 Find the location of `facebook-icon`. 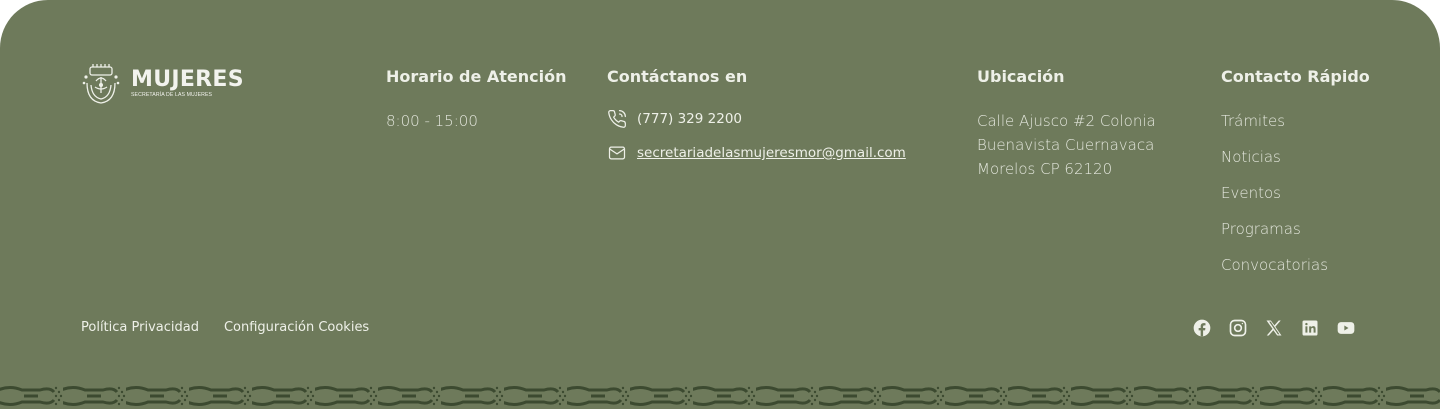

facebook-icon is located at coordinates (1202, 328).